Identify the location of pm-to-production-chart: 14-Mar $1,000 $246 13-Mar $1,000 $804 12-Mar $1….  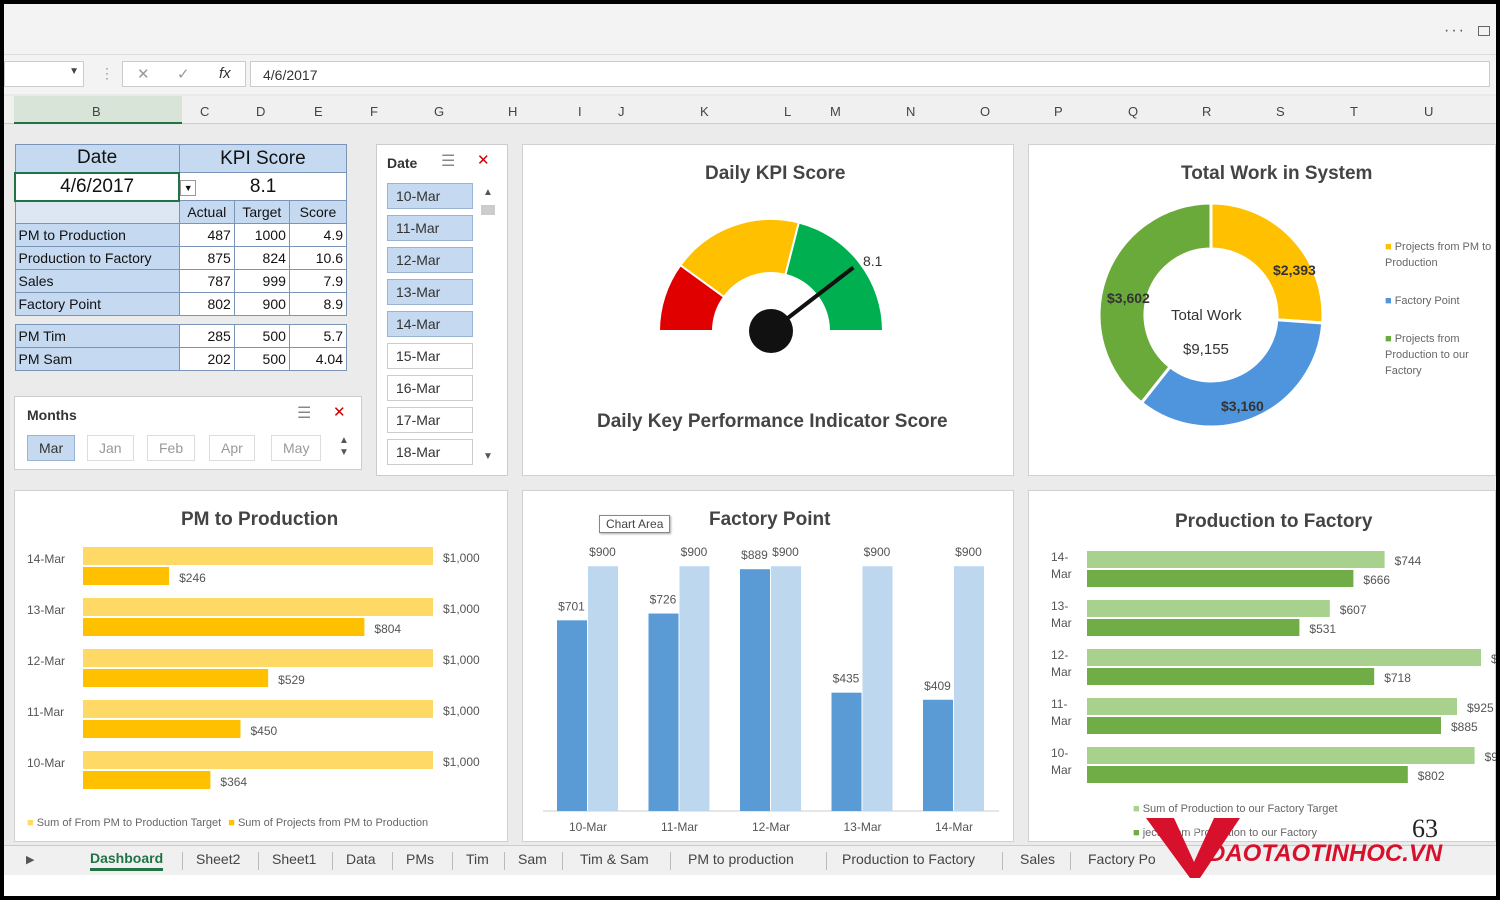
(253, 668).